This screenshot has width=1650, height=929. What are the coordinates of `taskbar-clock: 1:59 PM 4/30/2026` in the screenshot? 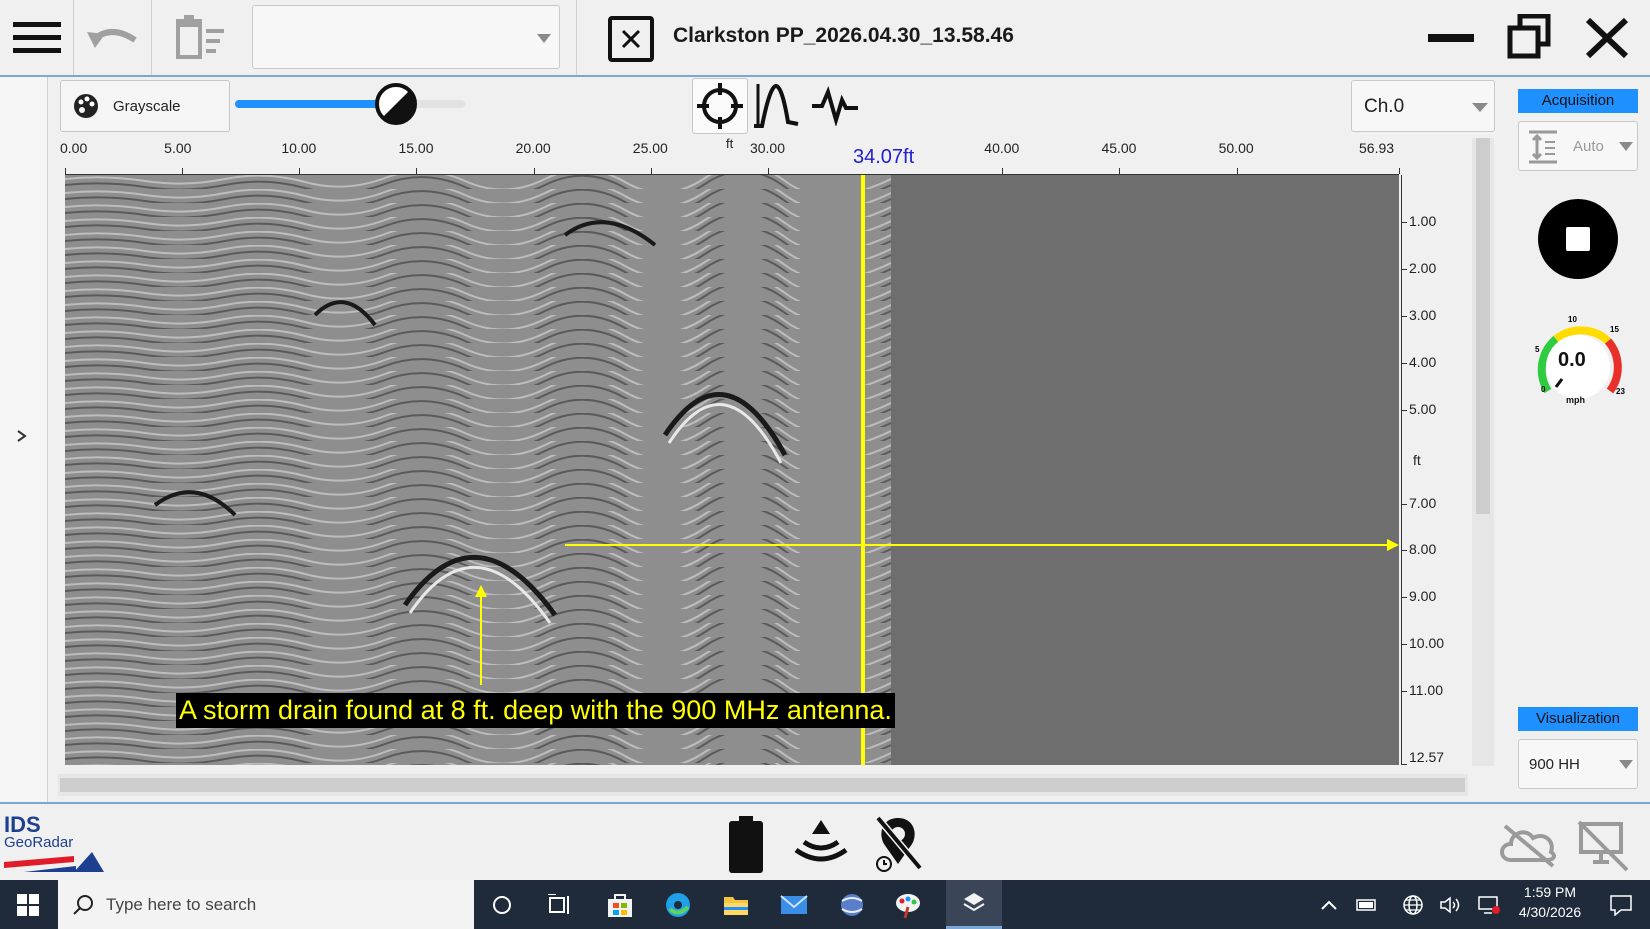 It's located at (1550, 905).